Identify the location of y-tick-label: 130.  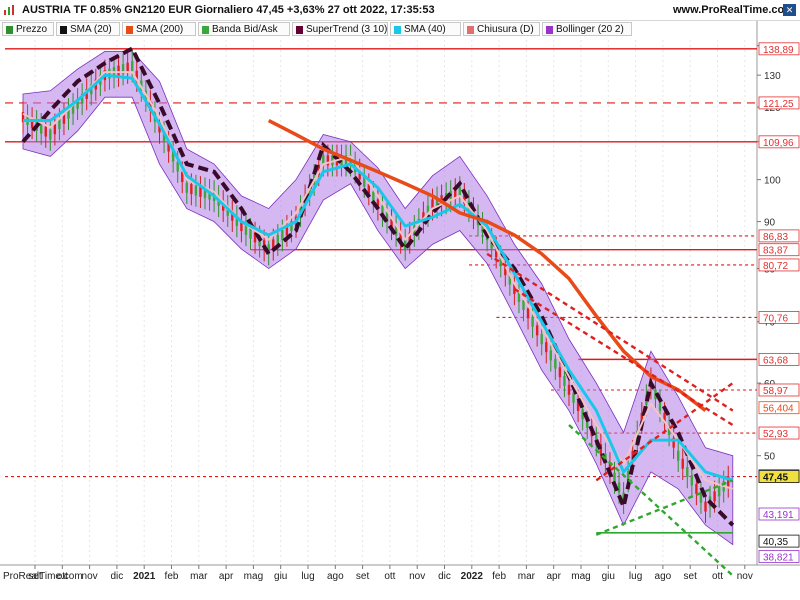
(772, 76).